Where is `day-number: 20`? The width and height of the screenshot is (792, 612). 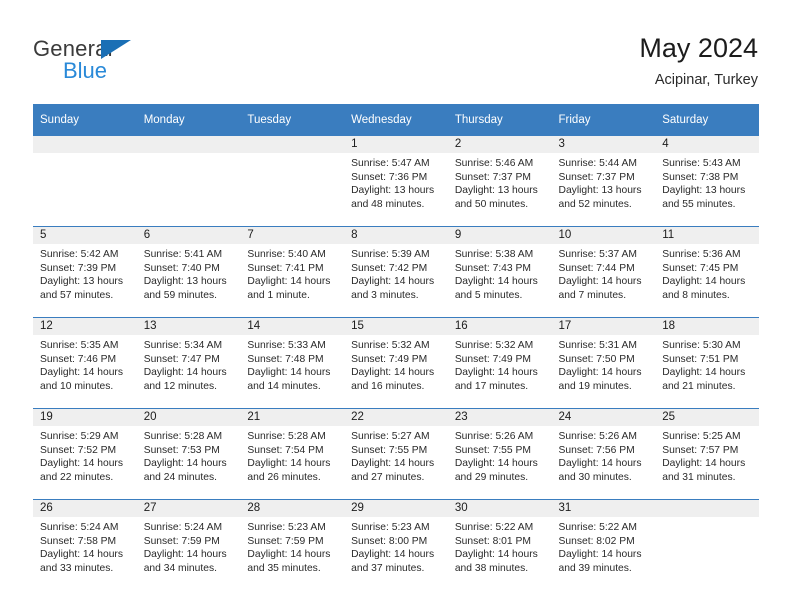 day-number: 20 is located at coordinates (188, 417).